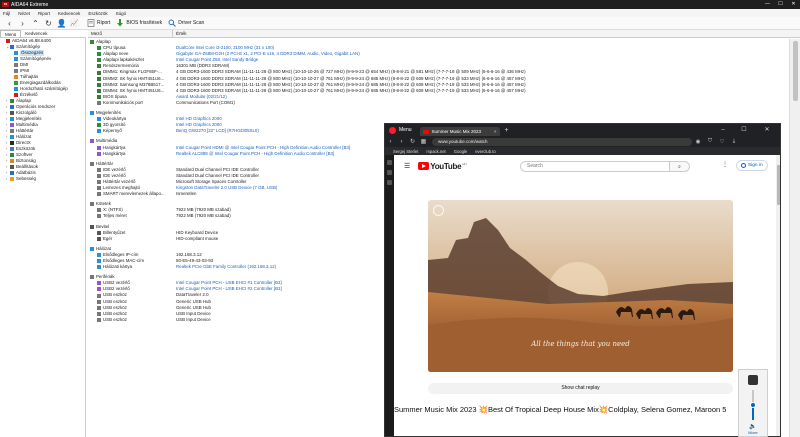 The width and height of the screenshot is (800, 437). I want to click on search-button: ⌕, so click(680, 166).